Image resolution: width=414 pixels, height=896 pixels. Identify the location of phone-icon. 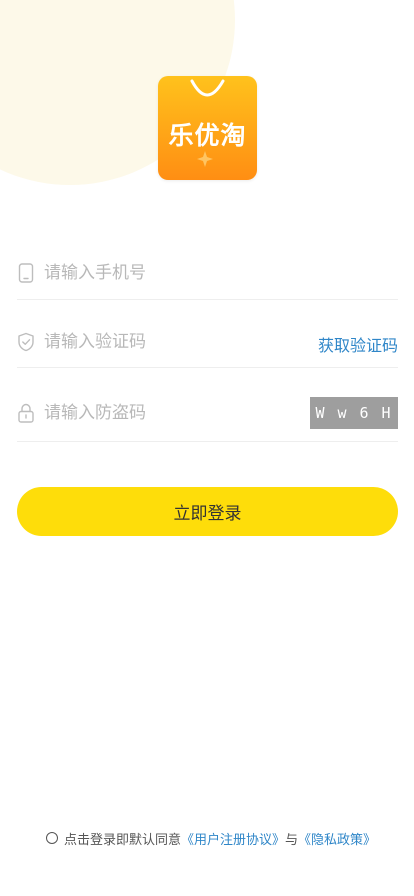
(26, 273).